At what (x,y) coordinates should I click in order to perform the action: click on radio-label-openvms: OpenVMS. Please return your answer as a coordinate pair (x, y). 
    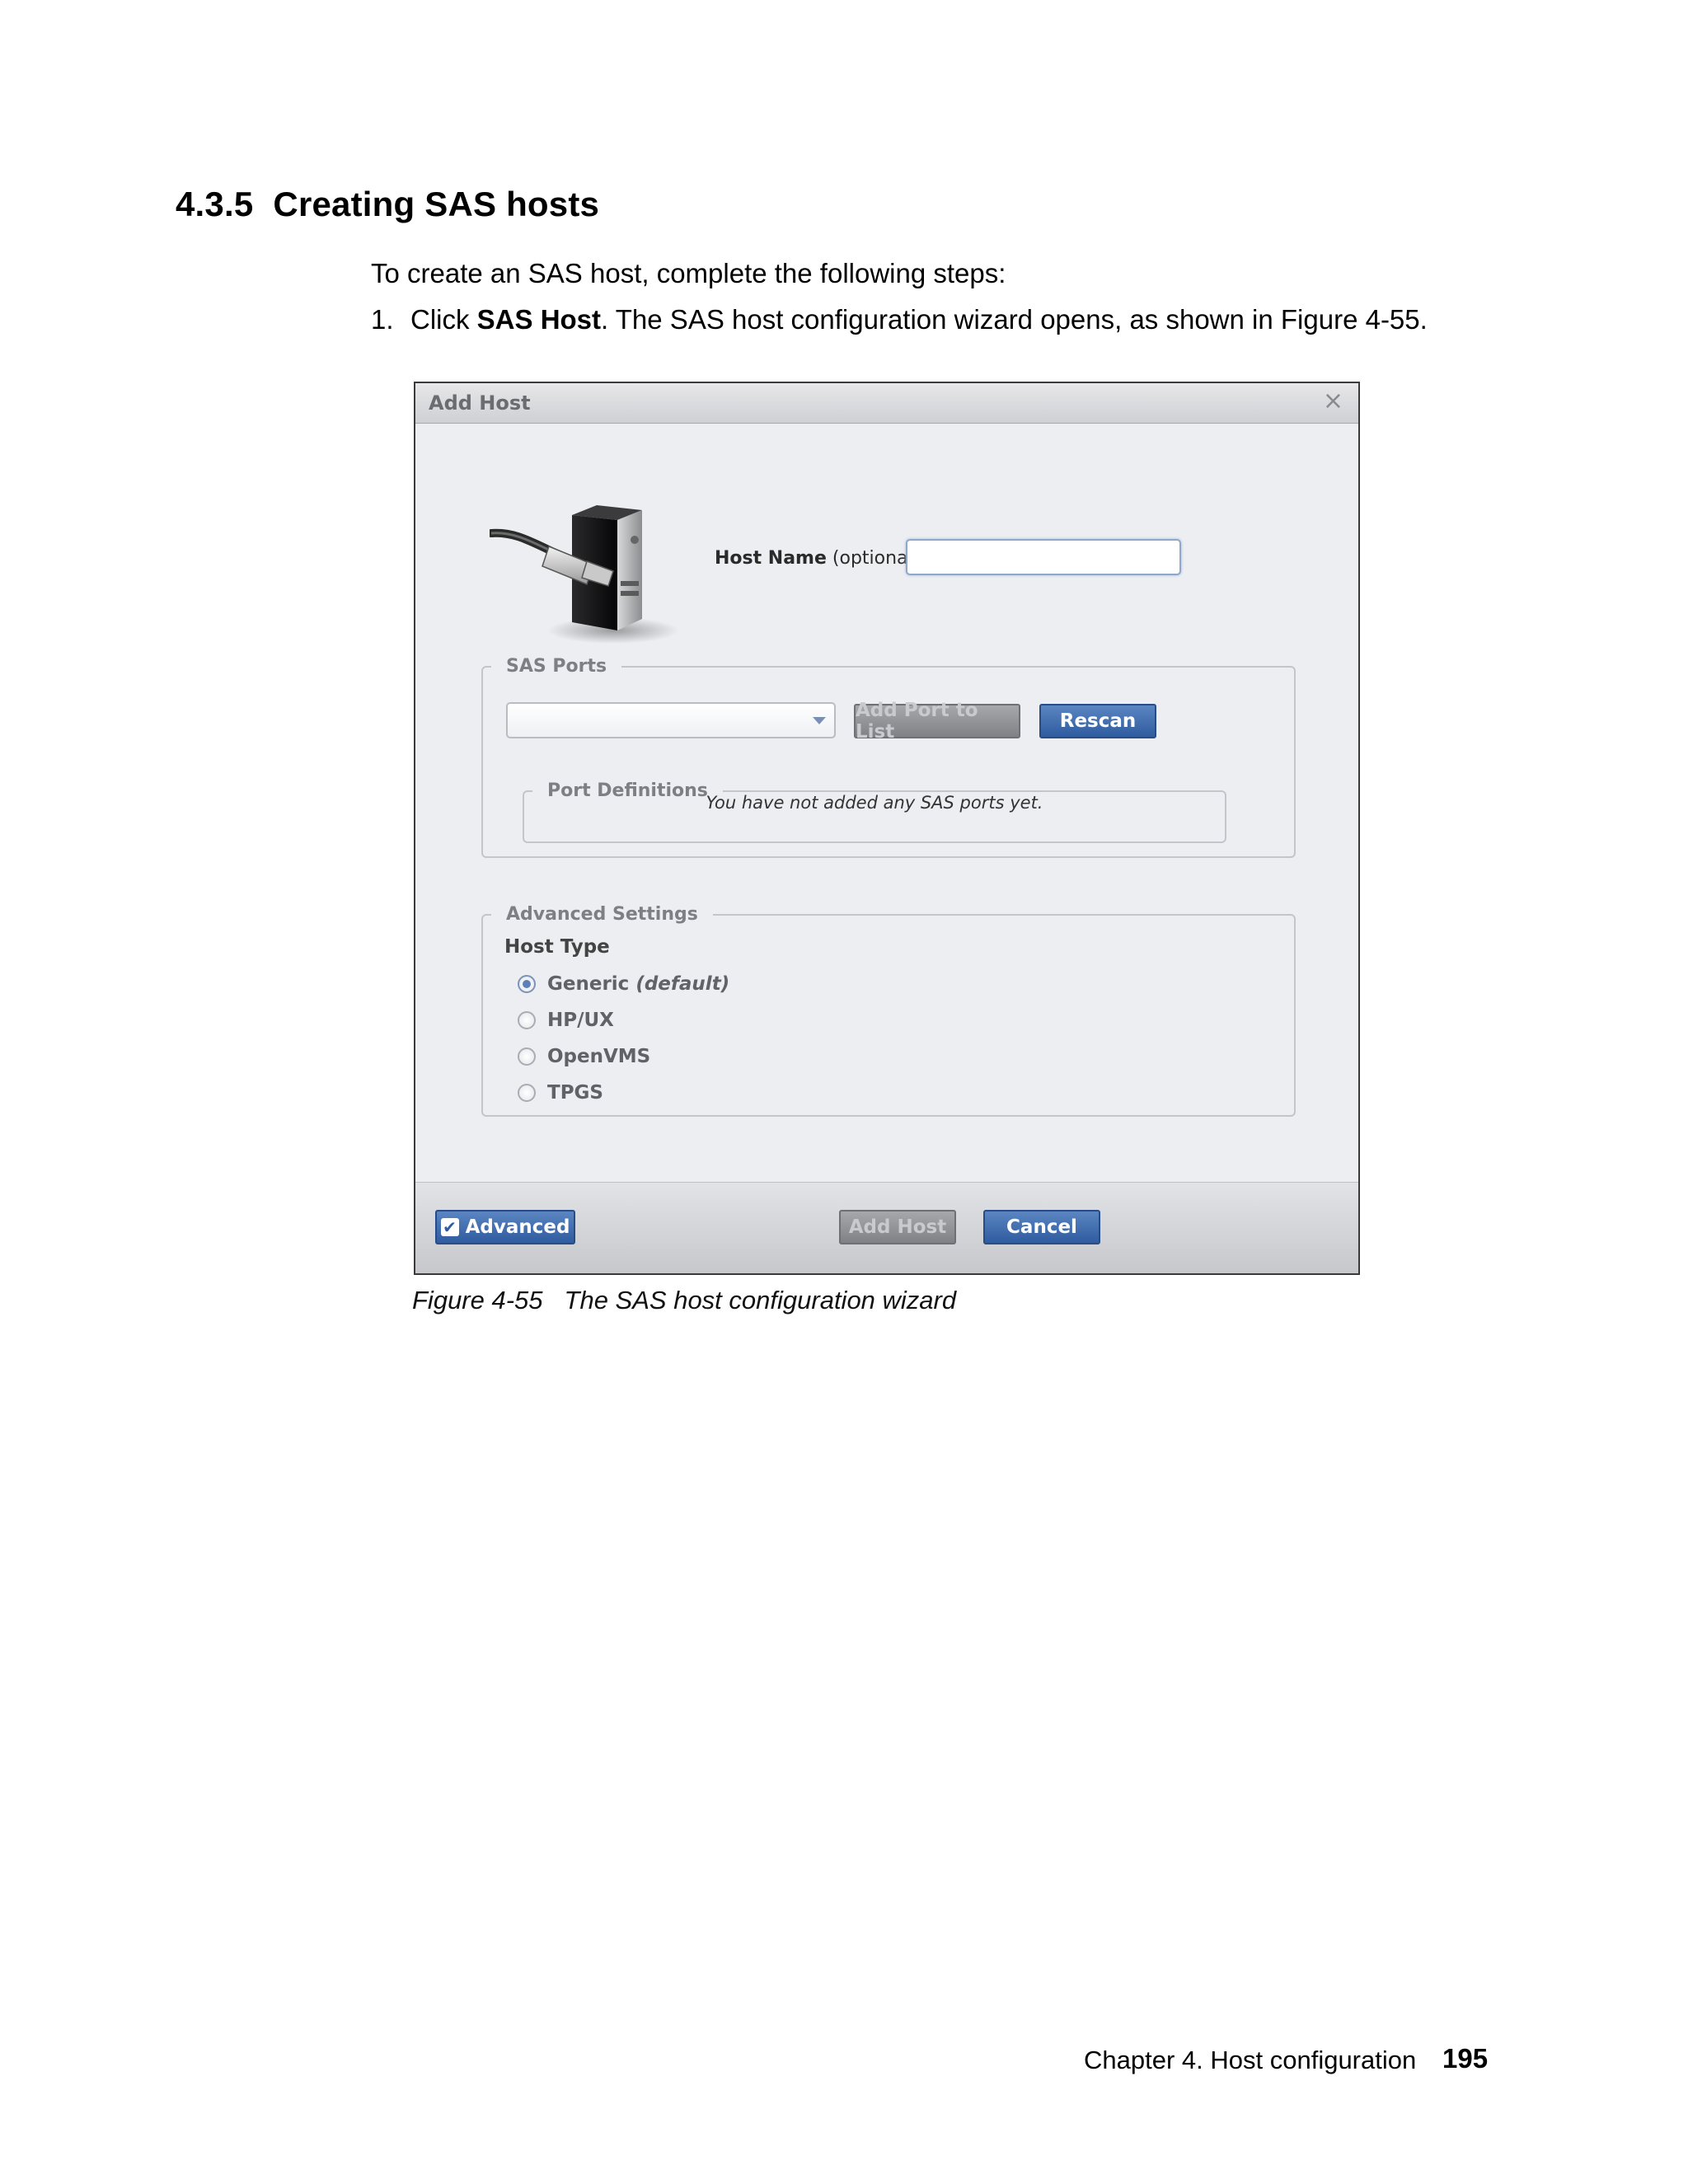
    Looking at the image, I should click on (599, 1056).